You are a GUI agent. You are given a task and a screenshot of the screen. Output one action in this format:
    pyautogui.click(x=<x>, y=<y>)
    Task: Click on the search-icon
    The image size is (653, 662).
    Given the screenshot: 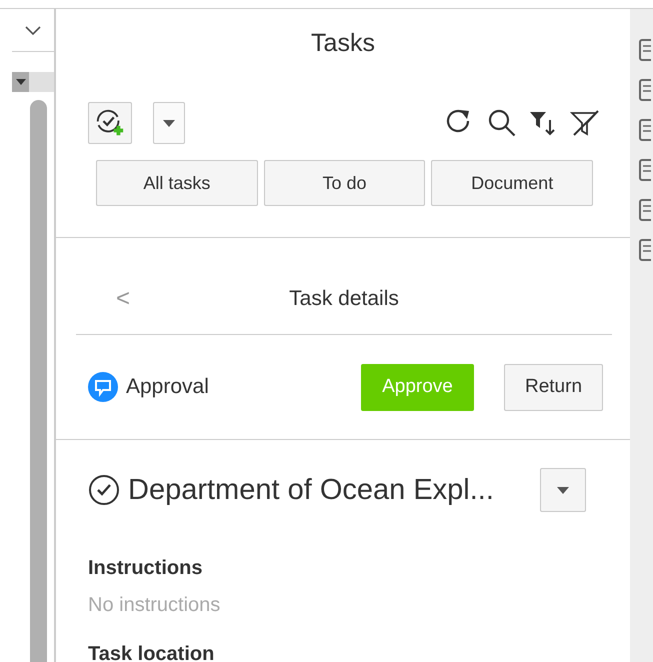 What is the action you would take?
    pyautogui.click(x=502, y=123)
    